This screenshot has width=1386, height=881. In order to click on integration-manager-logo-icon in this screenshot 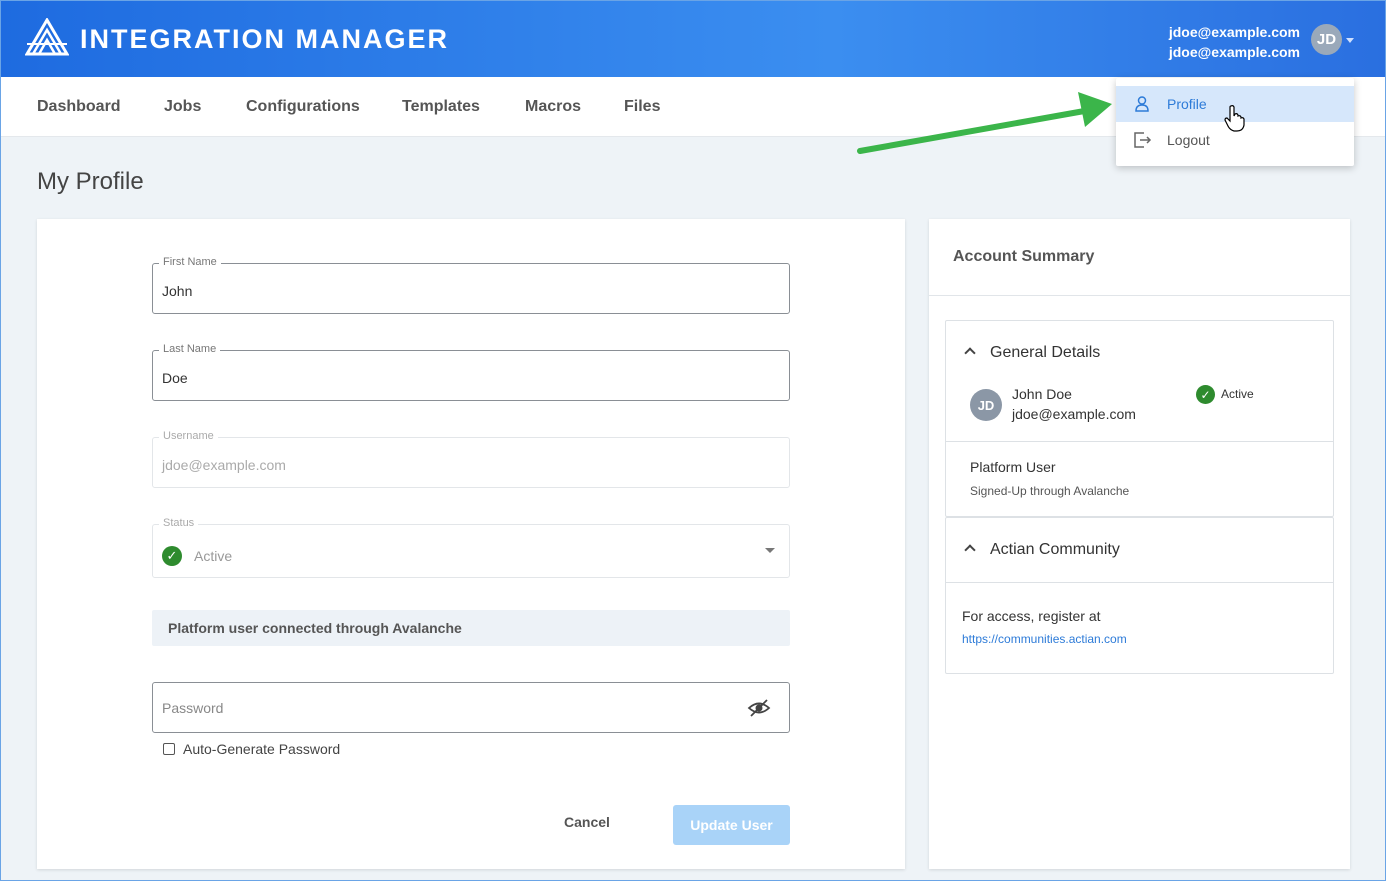, I will do `click(47, 37)`.